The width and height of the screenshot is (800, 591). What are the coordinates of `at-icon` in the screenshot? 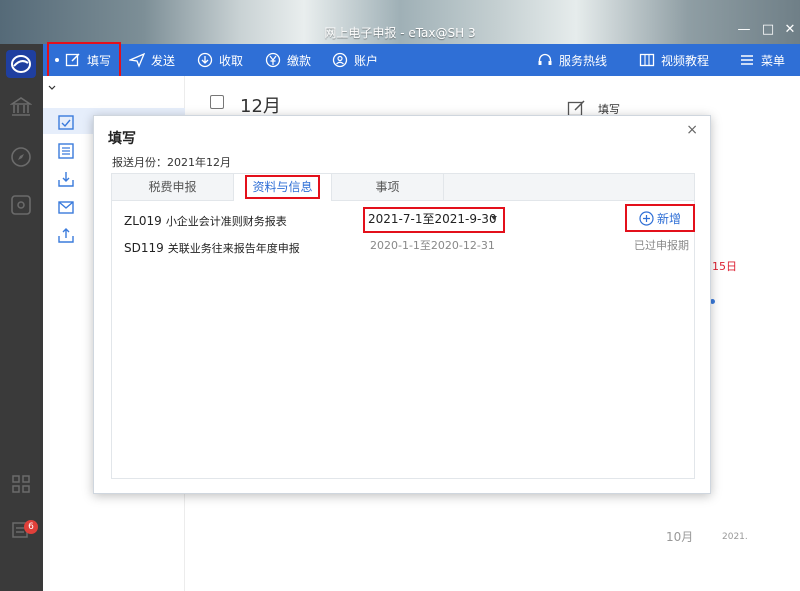 It's located at (21, 208).